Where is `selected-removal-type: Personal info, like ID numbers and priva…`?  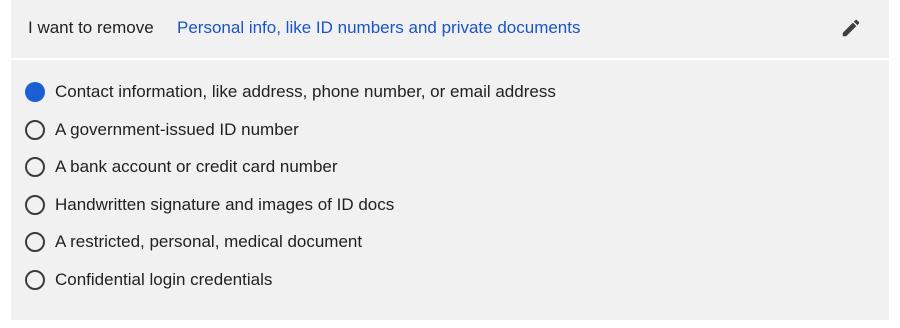 selected-removal-type: Personal info, like ID numbers and priva… is located at coordinates (378, 28).